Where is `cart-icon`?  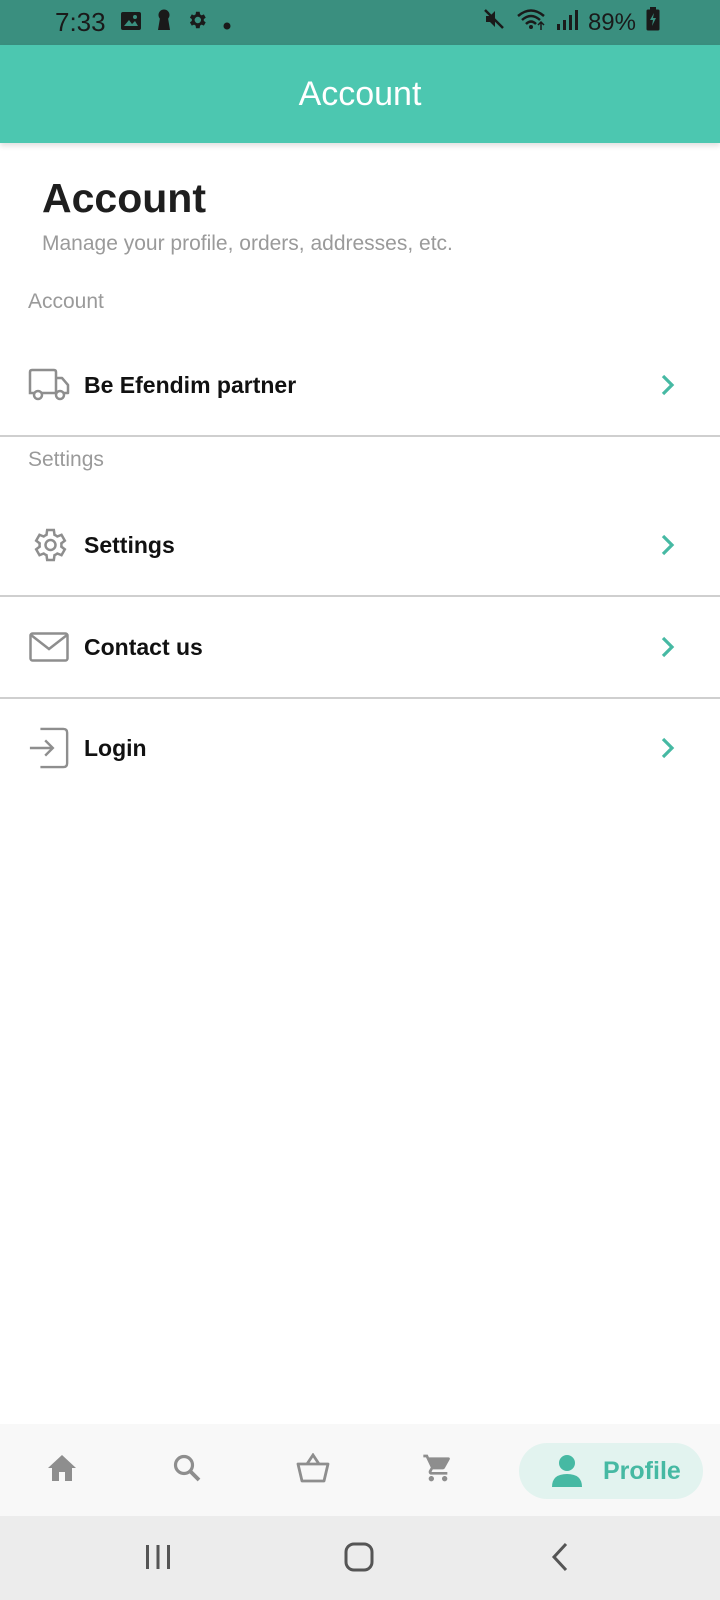
cart-icon is located at coordinates (438, 1470).